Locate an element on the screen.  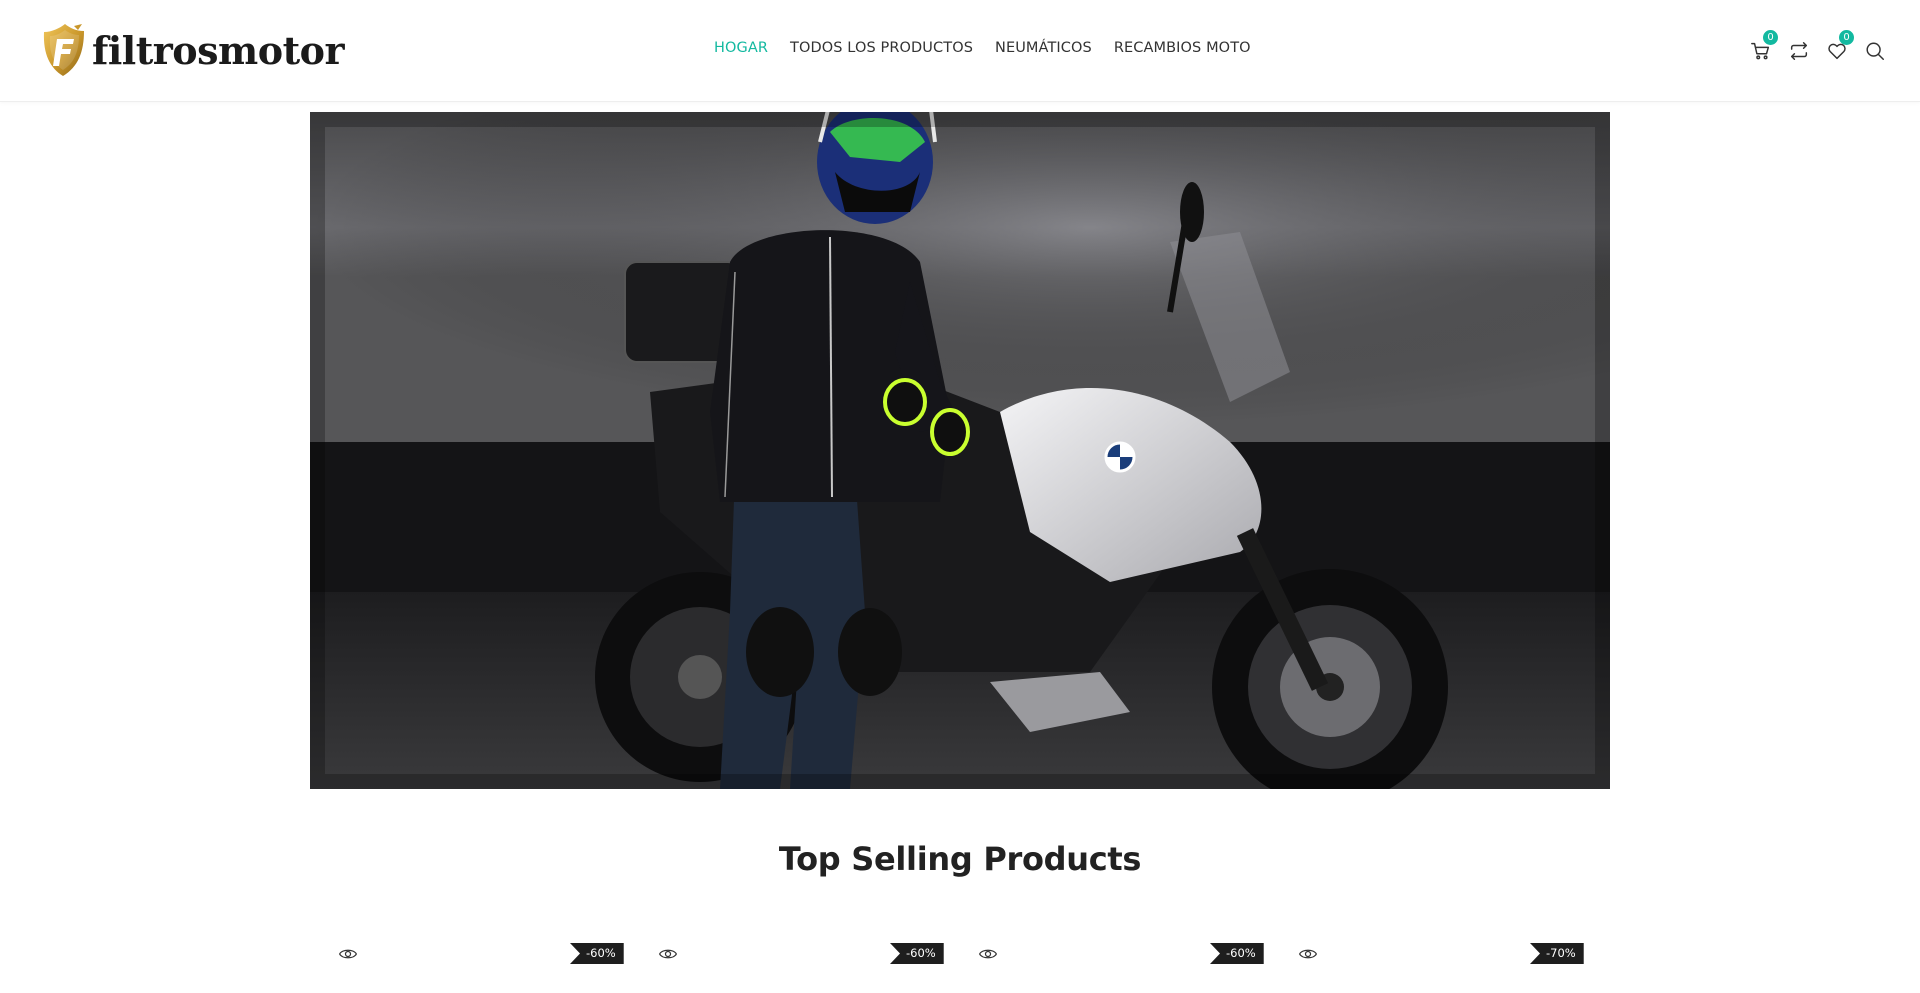
product-list: -60% -60% -60% -70% is located at coordinates (960, 966).